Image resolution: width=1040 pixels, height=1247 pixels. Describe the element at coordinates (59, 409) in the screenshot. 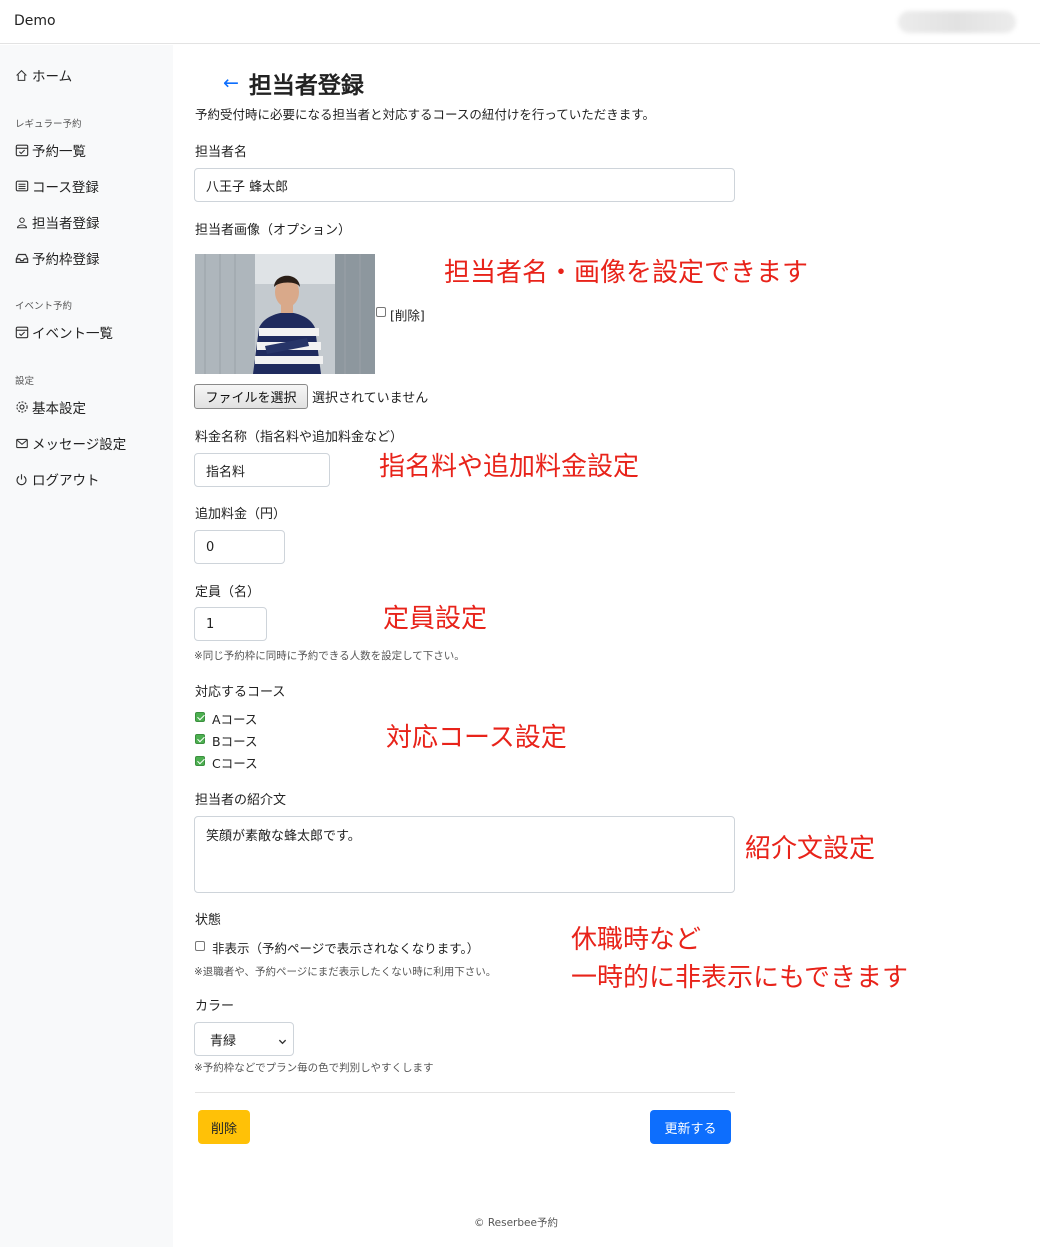

I see `sidebar-item-label: 基本設定` at that location.